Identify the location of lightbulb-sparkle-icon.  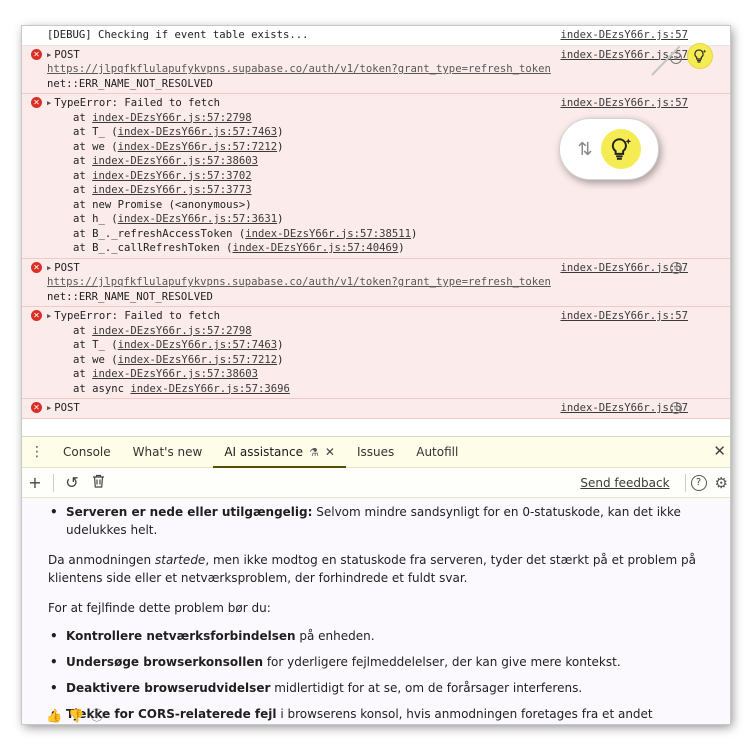
(700, 55).